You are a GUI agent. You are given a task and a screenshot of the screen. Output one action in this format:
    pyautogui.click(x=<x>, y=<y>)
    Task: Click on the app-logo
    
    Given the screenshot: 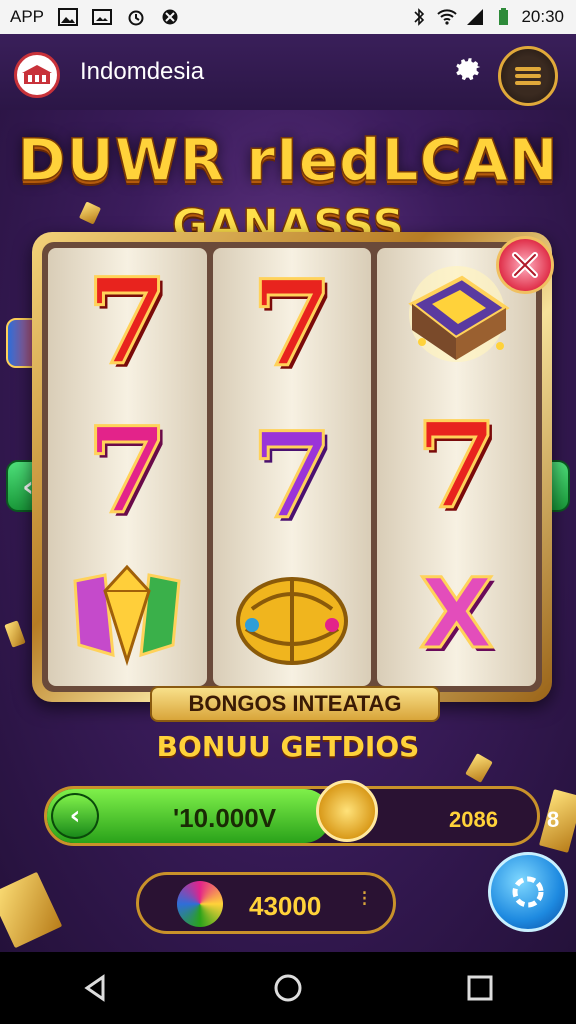 What is the action you would take?
    pyautogui.click(x=37, y=75)
    